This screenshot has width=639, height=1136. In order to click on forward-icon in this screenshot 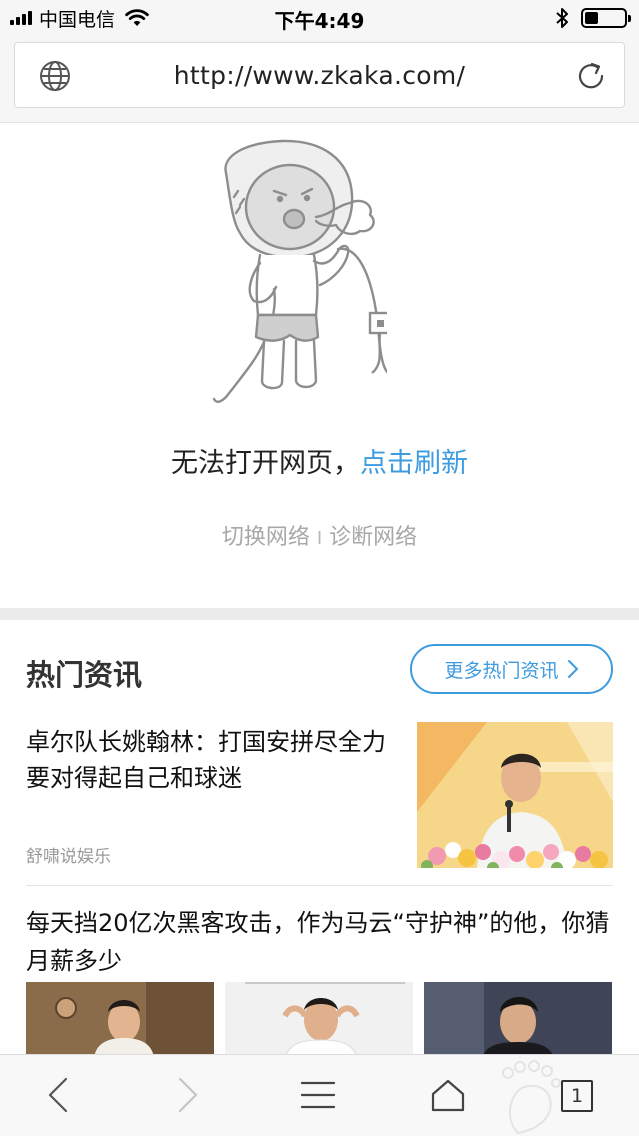, I will do `click(188, 1095)`.